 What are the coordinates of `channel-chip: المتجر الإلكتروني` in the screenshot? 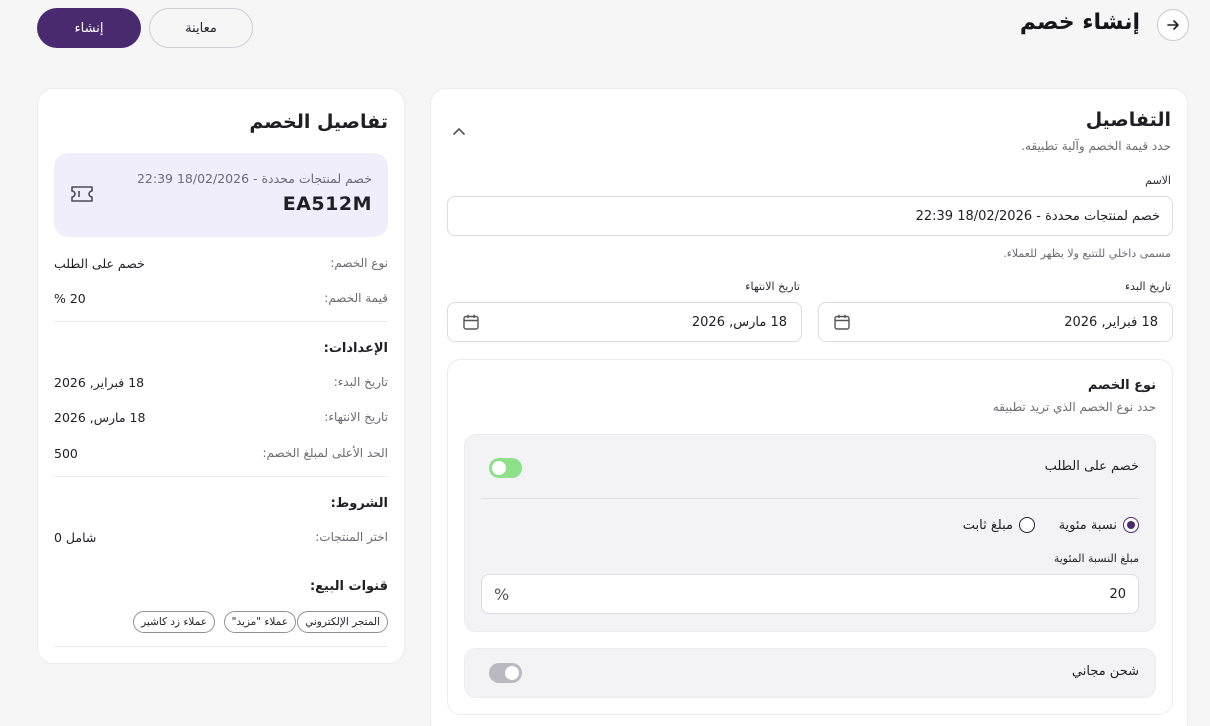 It's located at (342, 622).